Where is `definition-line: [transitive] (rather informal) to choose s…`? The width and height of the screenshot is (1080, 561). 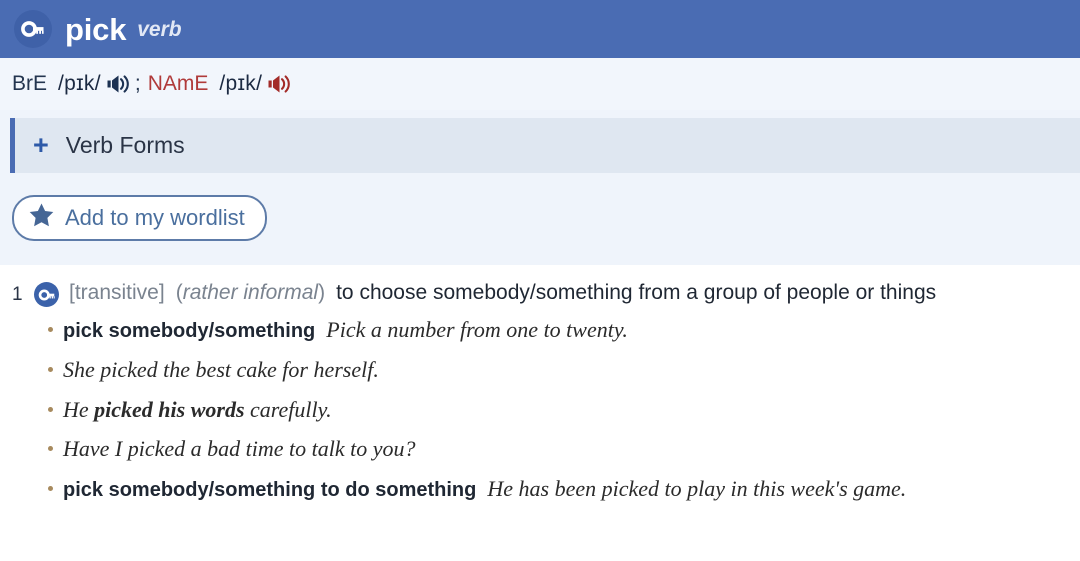 definition-line: [transitive] (rather informal) to choose s… is located at coordinates (552, 293).